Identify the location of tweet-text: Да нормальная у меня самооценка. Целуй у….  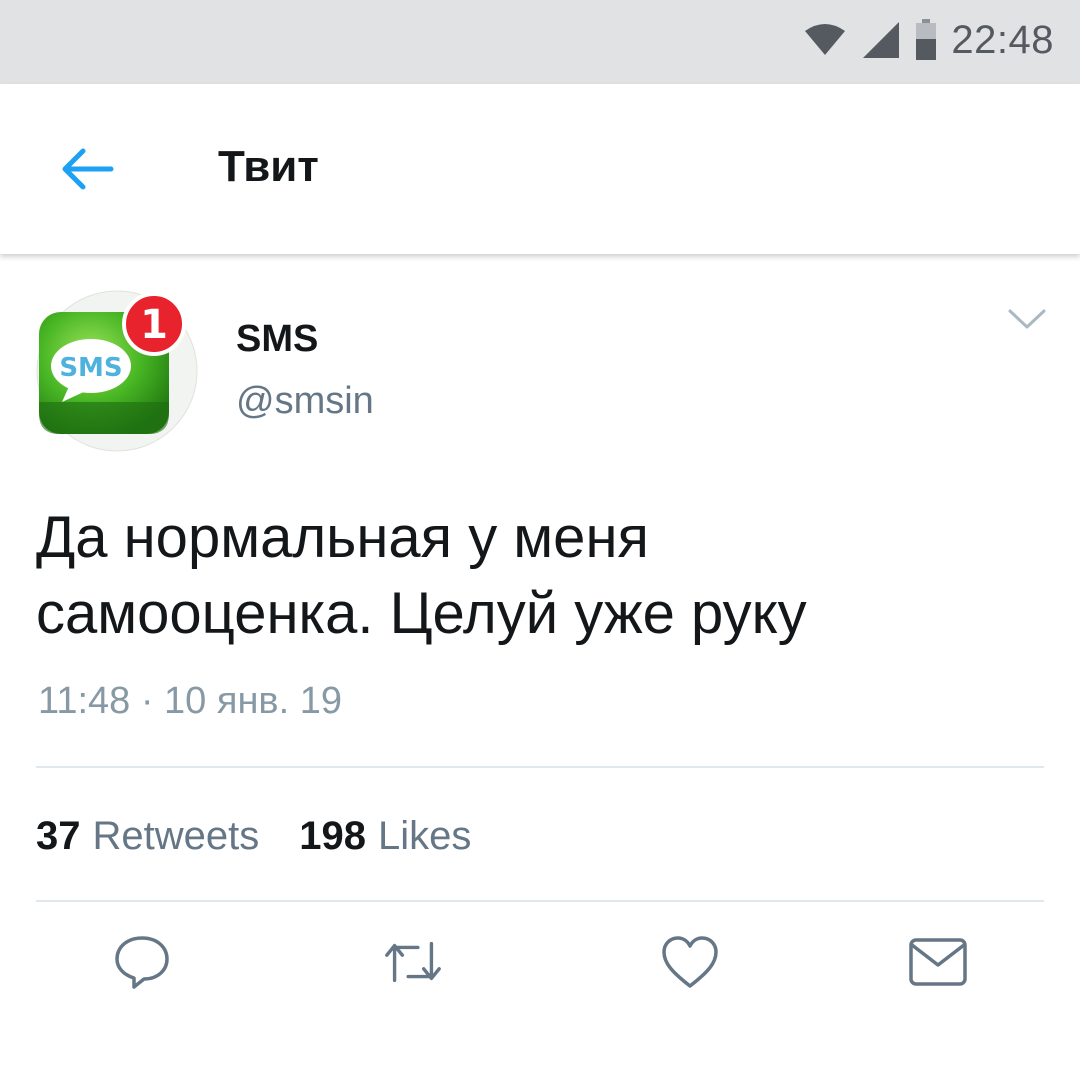
(536, 576).